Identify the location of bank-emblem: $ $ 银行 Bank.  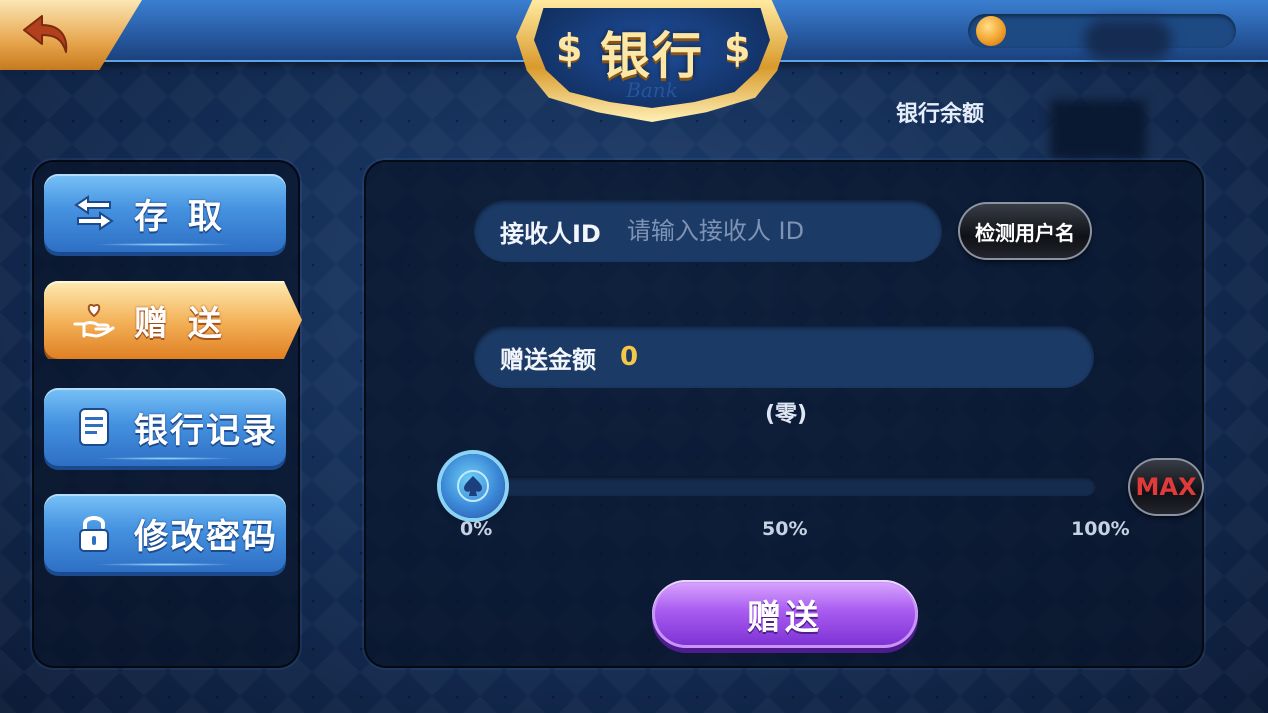
(652, 65).